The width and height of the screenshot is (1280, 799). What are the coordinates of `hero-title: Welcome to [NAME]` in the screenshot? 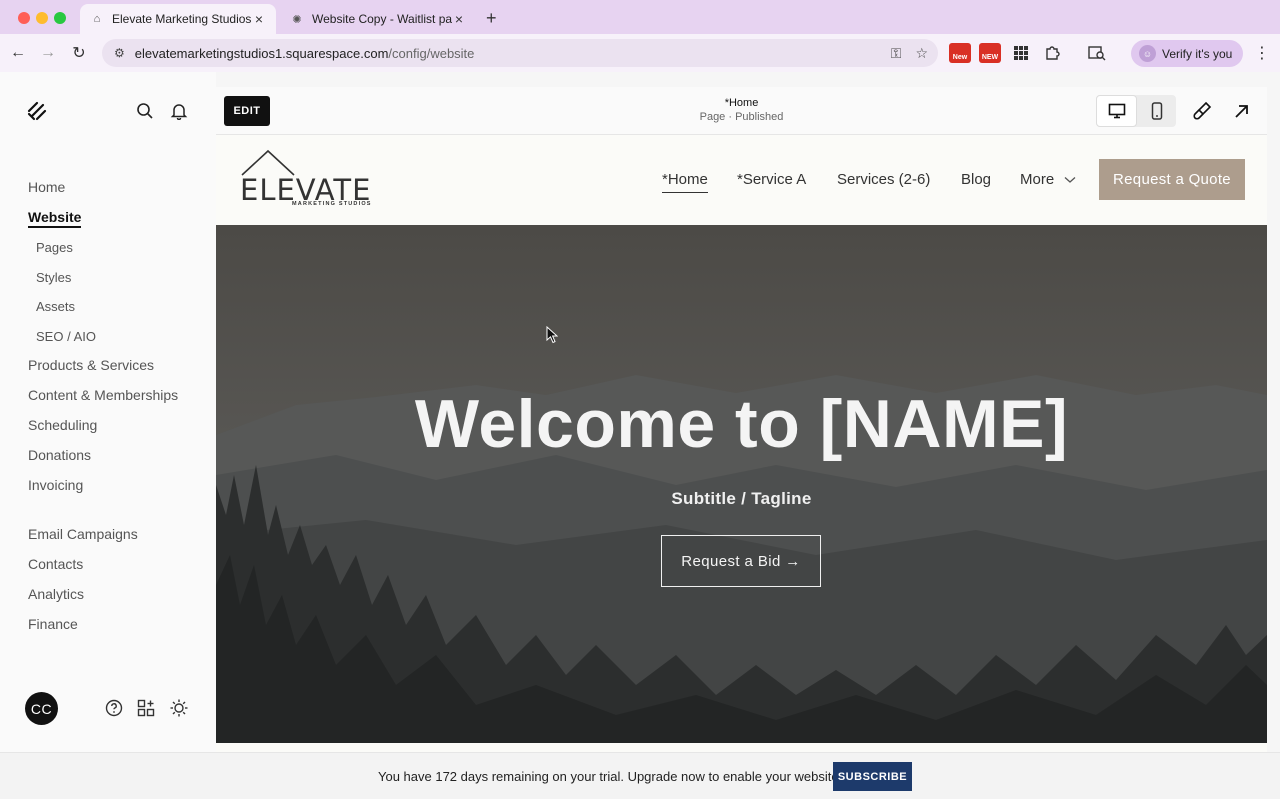 It's located at (741, 424).